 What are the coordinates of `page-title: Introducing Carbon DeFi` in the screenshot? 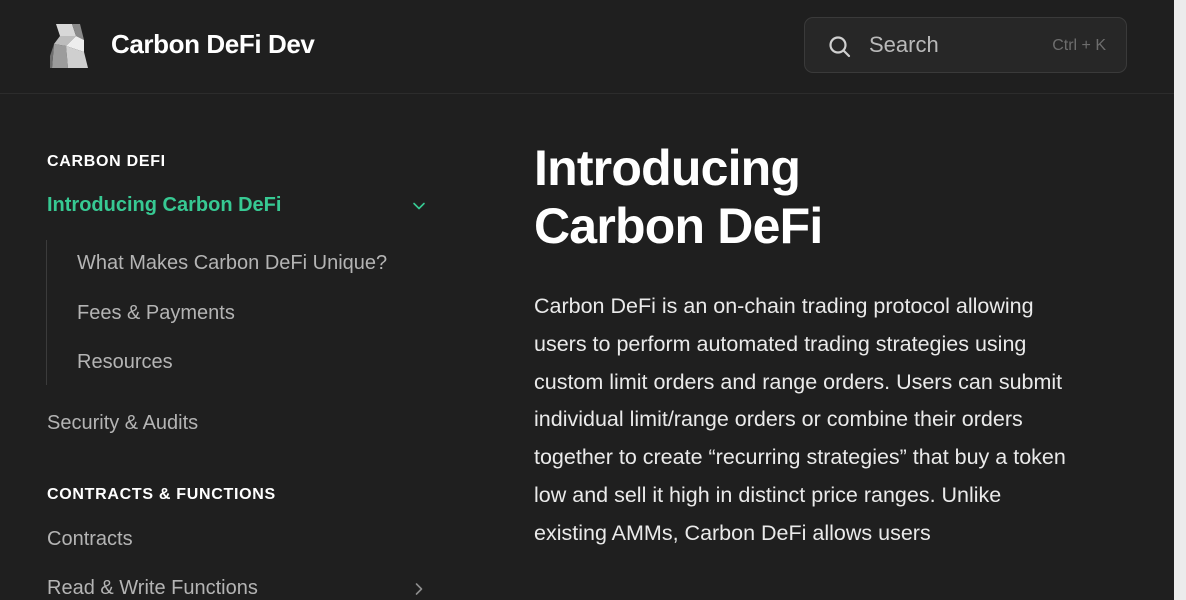 It's located at (678, 197).